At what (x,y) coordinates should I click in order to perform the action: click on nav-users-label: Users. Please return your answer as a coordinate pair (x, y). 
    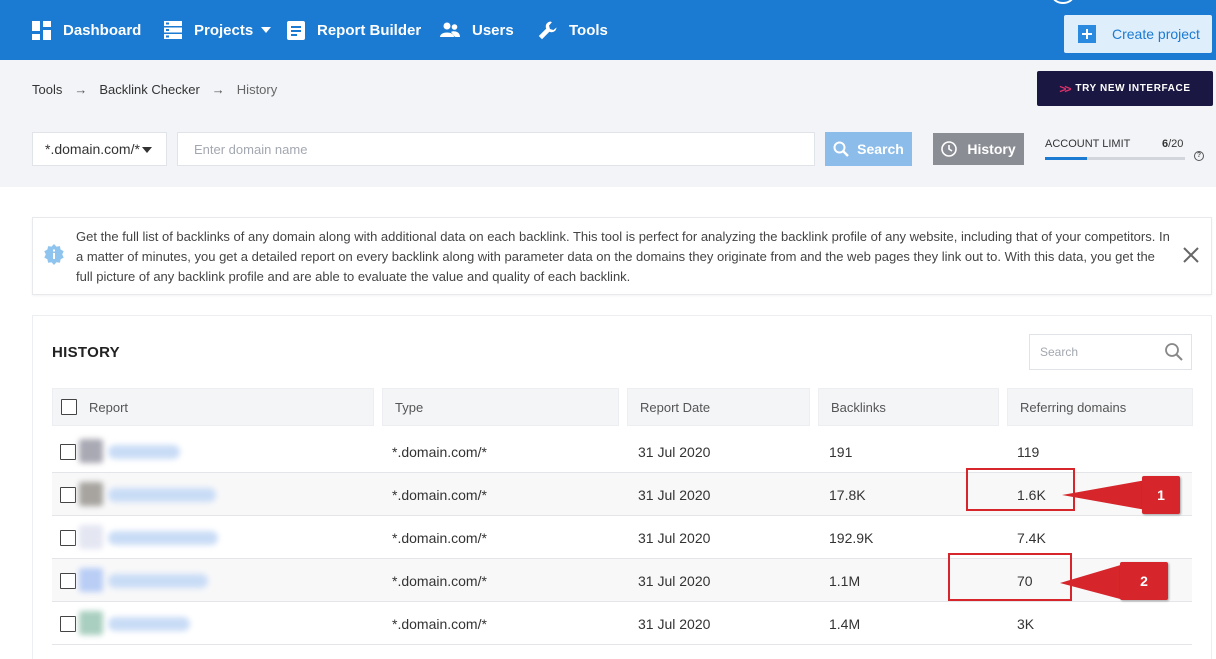
    Looking at the image, I should click on (493, 30).